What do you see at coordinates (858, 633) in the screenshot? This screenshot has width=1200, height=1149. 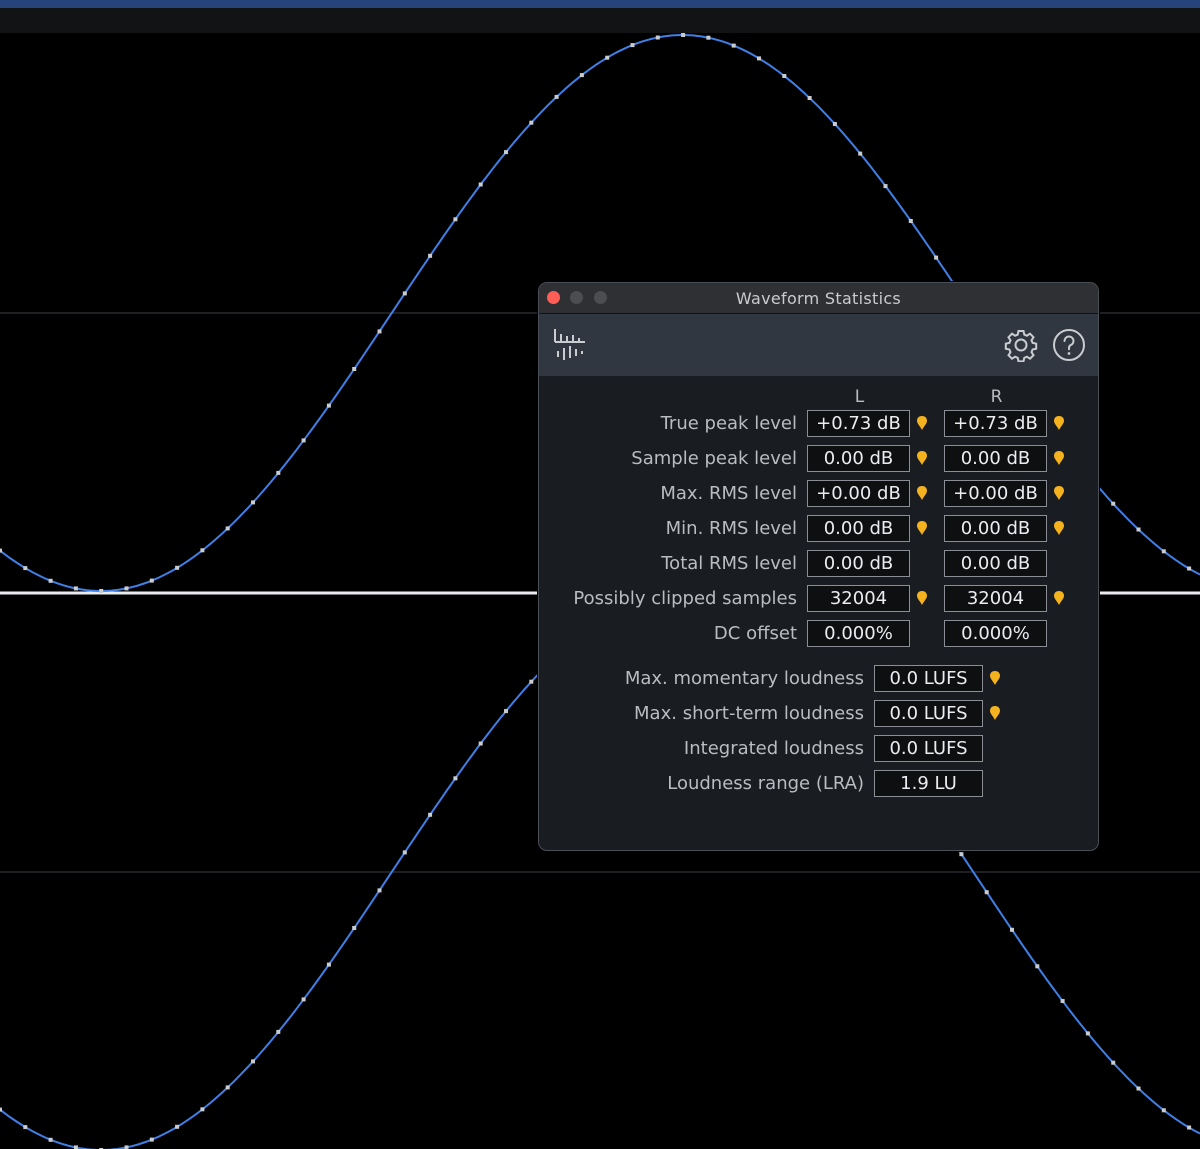 I see `value-field-left: 0.000%` at bounding box center [858, 633].